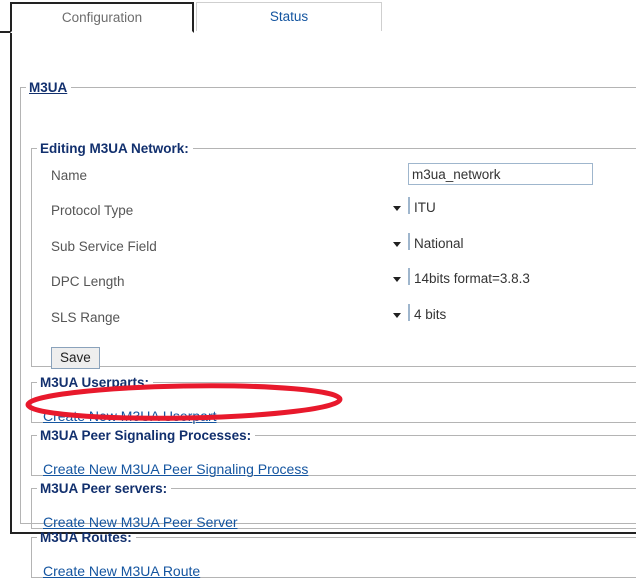 The width and height of the screenshot is (636, 579). I want to click on create-new-m3ua-peer-server-link: Create New M3UA Peer Server, so click(140, 522).